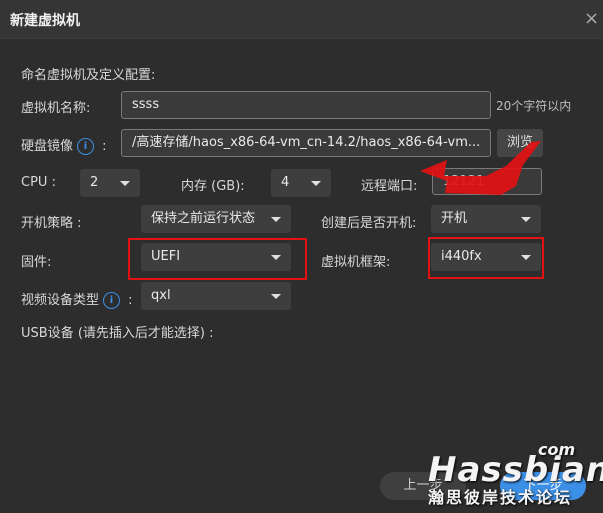  I want to click on cpu-select: 2, so click(110, 183).